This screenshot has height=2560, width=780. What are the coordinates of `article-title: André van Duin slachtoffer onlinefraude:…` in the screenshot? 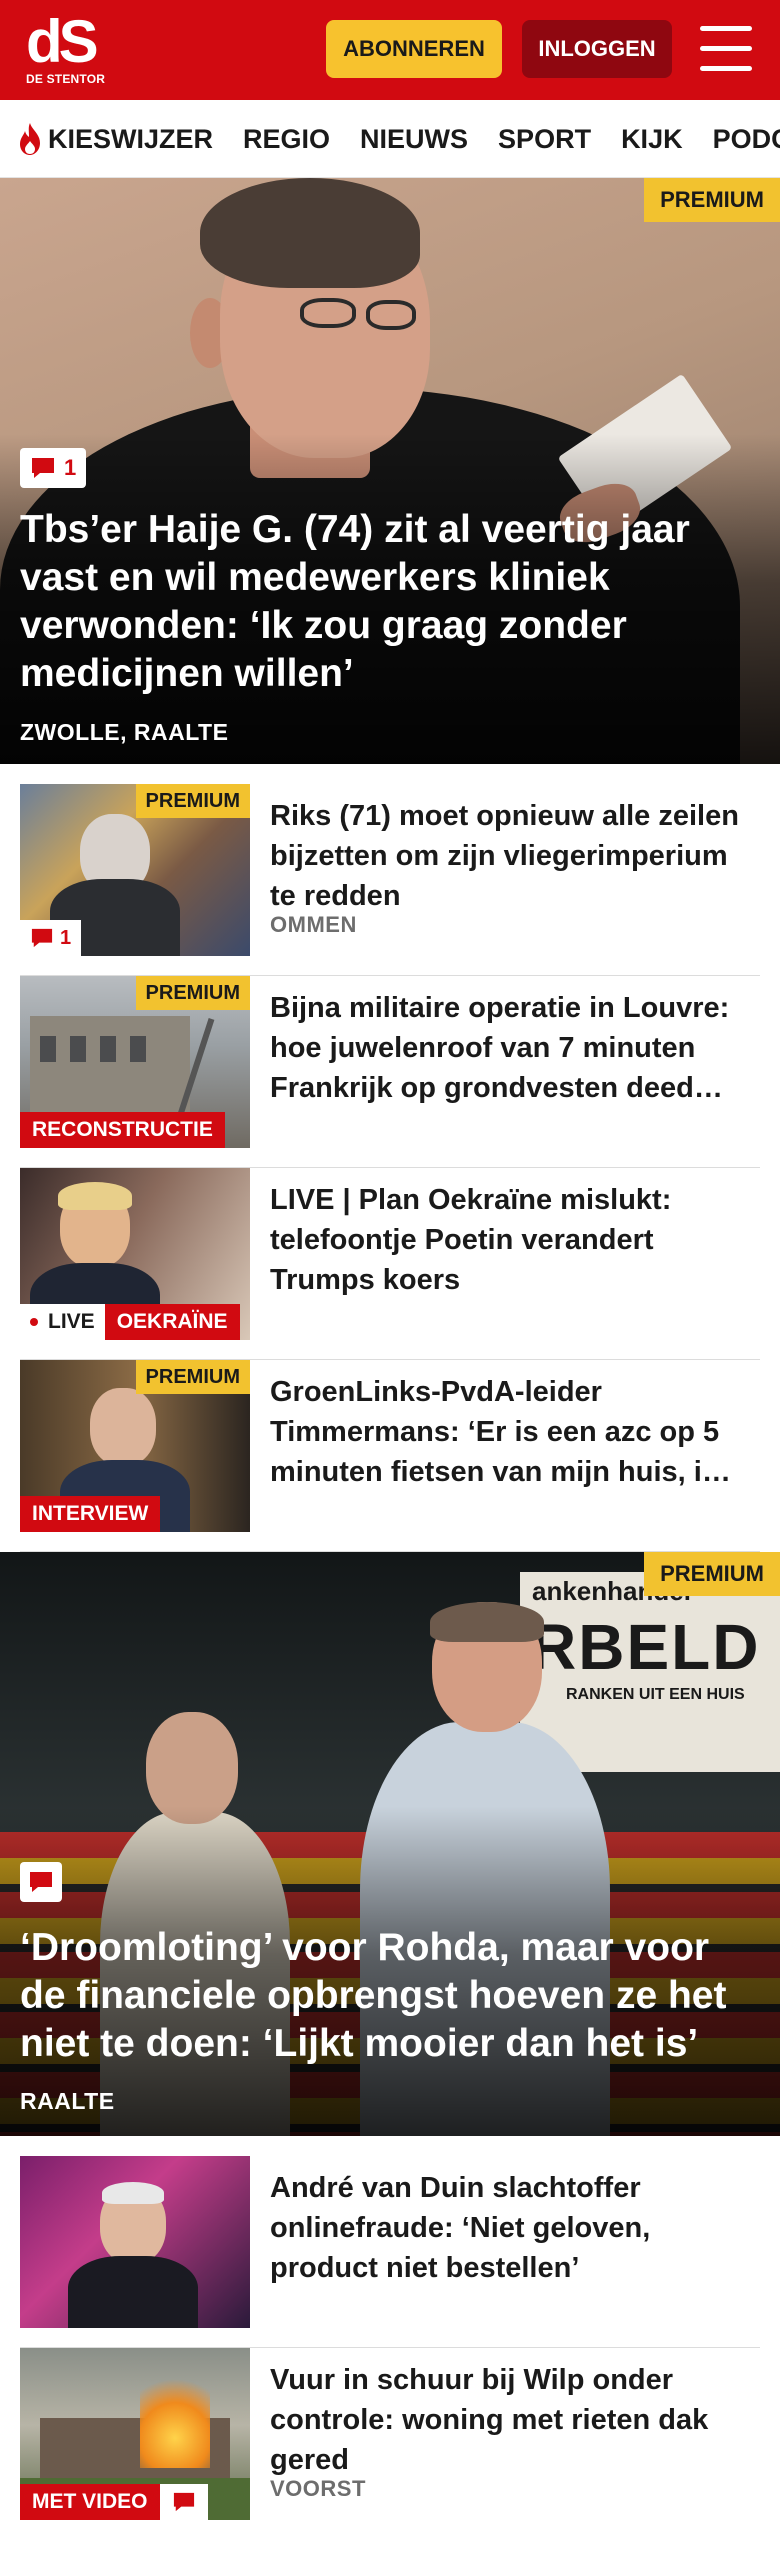 It's located at (515, 2228).